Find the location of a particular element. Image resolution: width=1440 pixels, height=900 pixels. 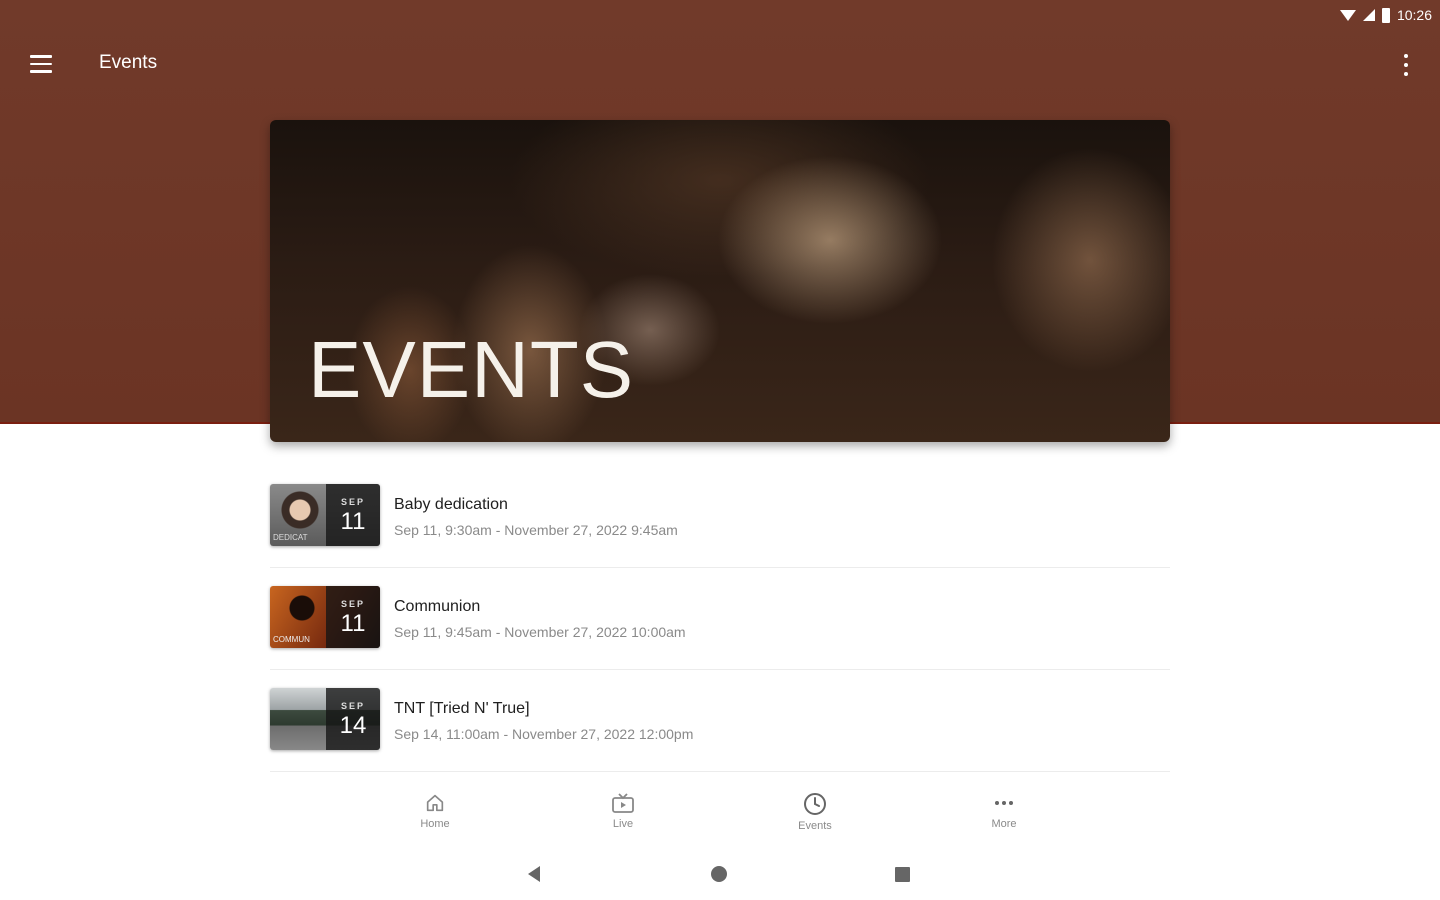

event-title: TNT [Tried N' True] is located at coordinates (462, 708).